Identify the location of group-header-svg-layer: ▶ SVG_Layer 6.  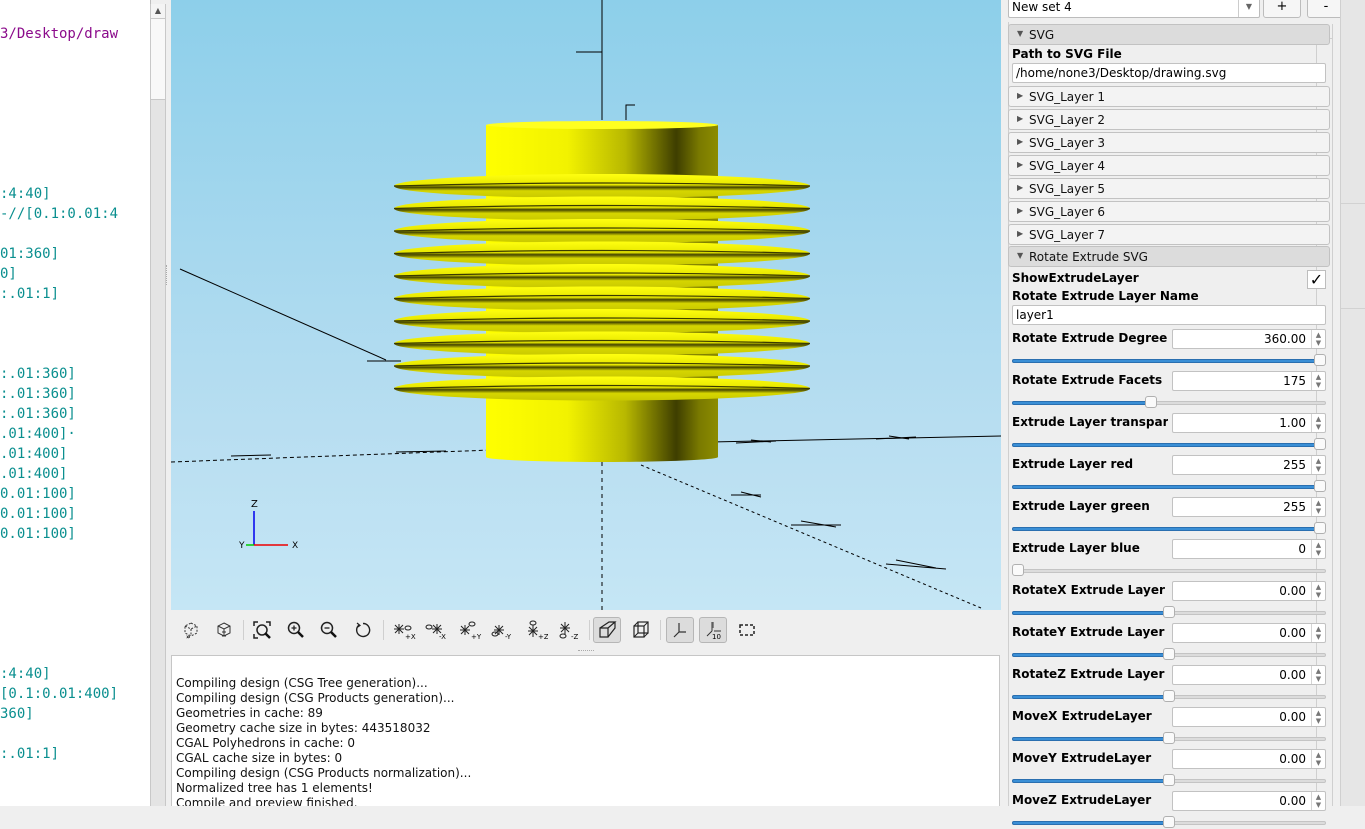
(1169, 211).